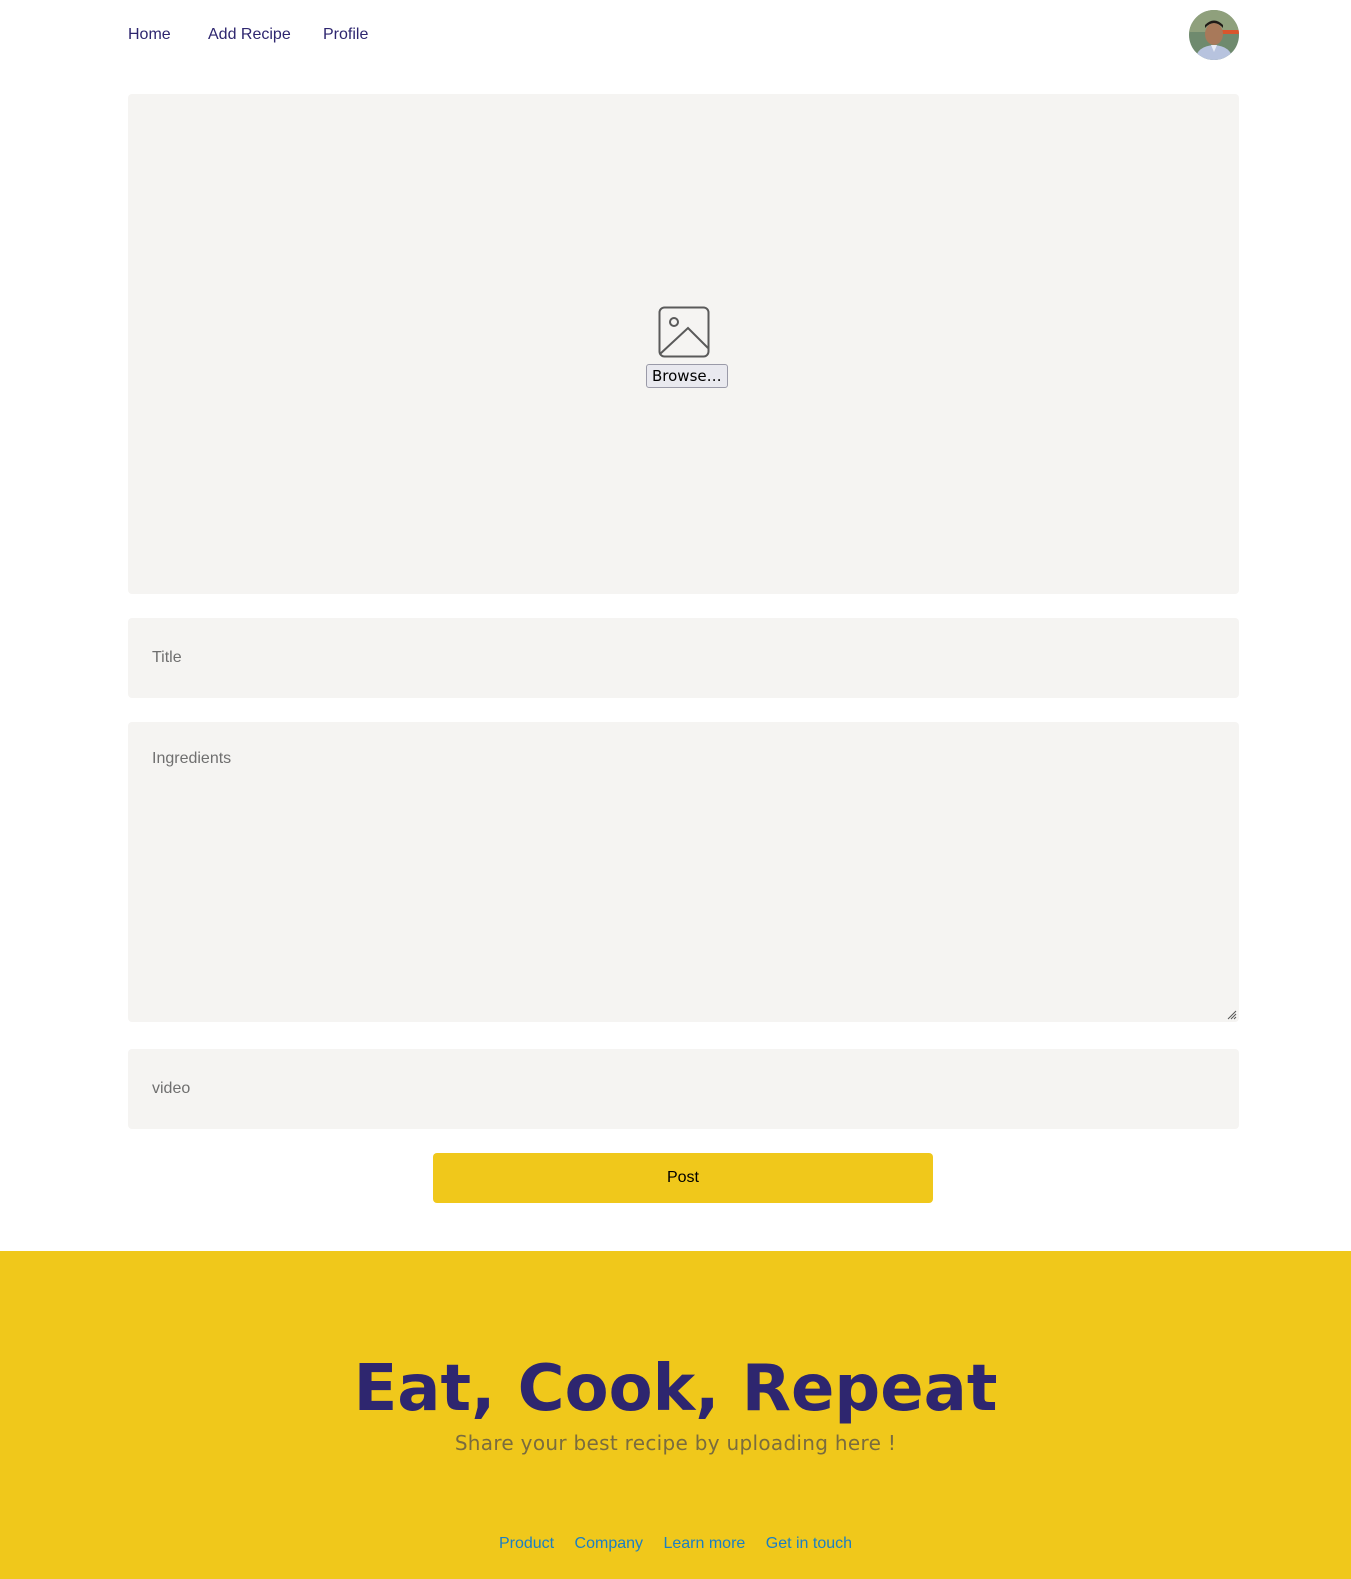  I want to click on avatar-photo, so click(1214, 35).